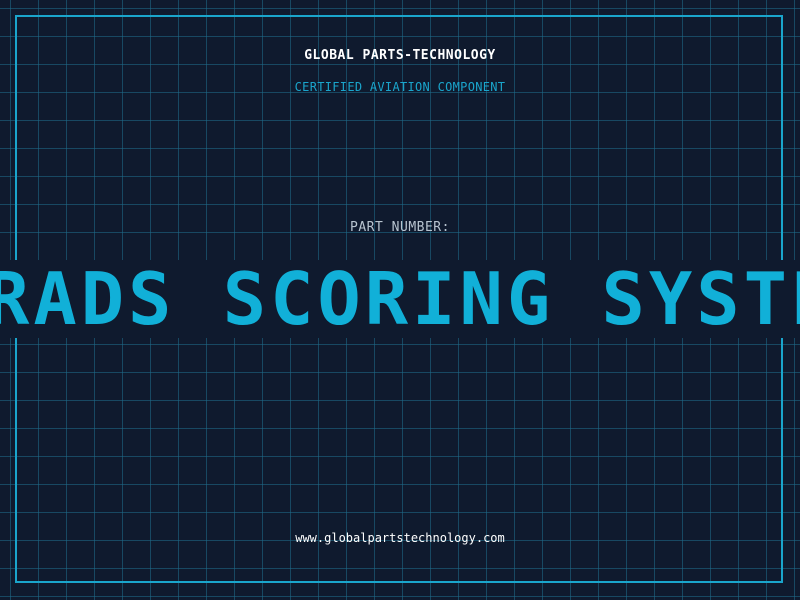 The image size is (800, 600). I want to click on certification-subtitle: CERTIFIED AVIATION COMPONENT, so click(400, 87).